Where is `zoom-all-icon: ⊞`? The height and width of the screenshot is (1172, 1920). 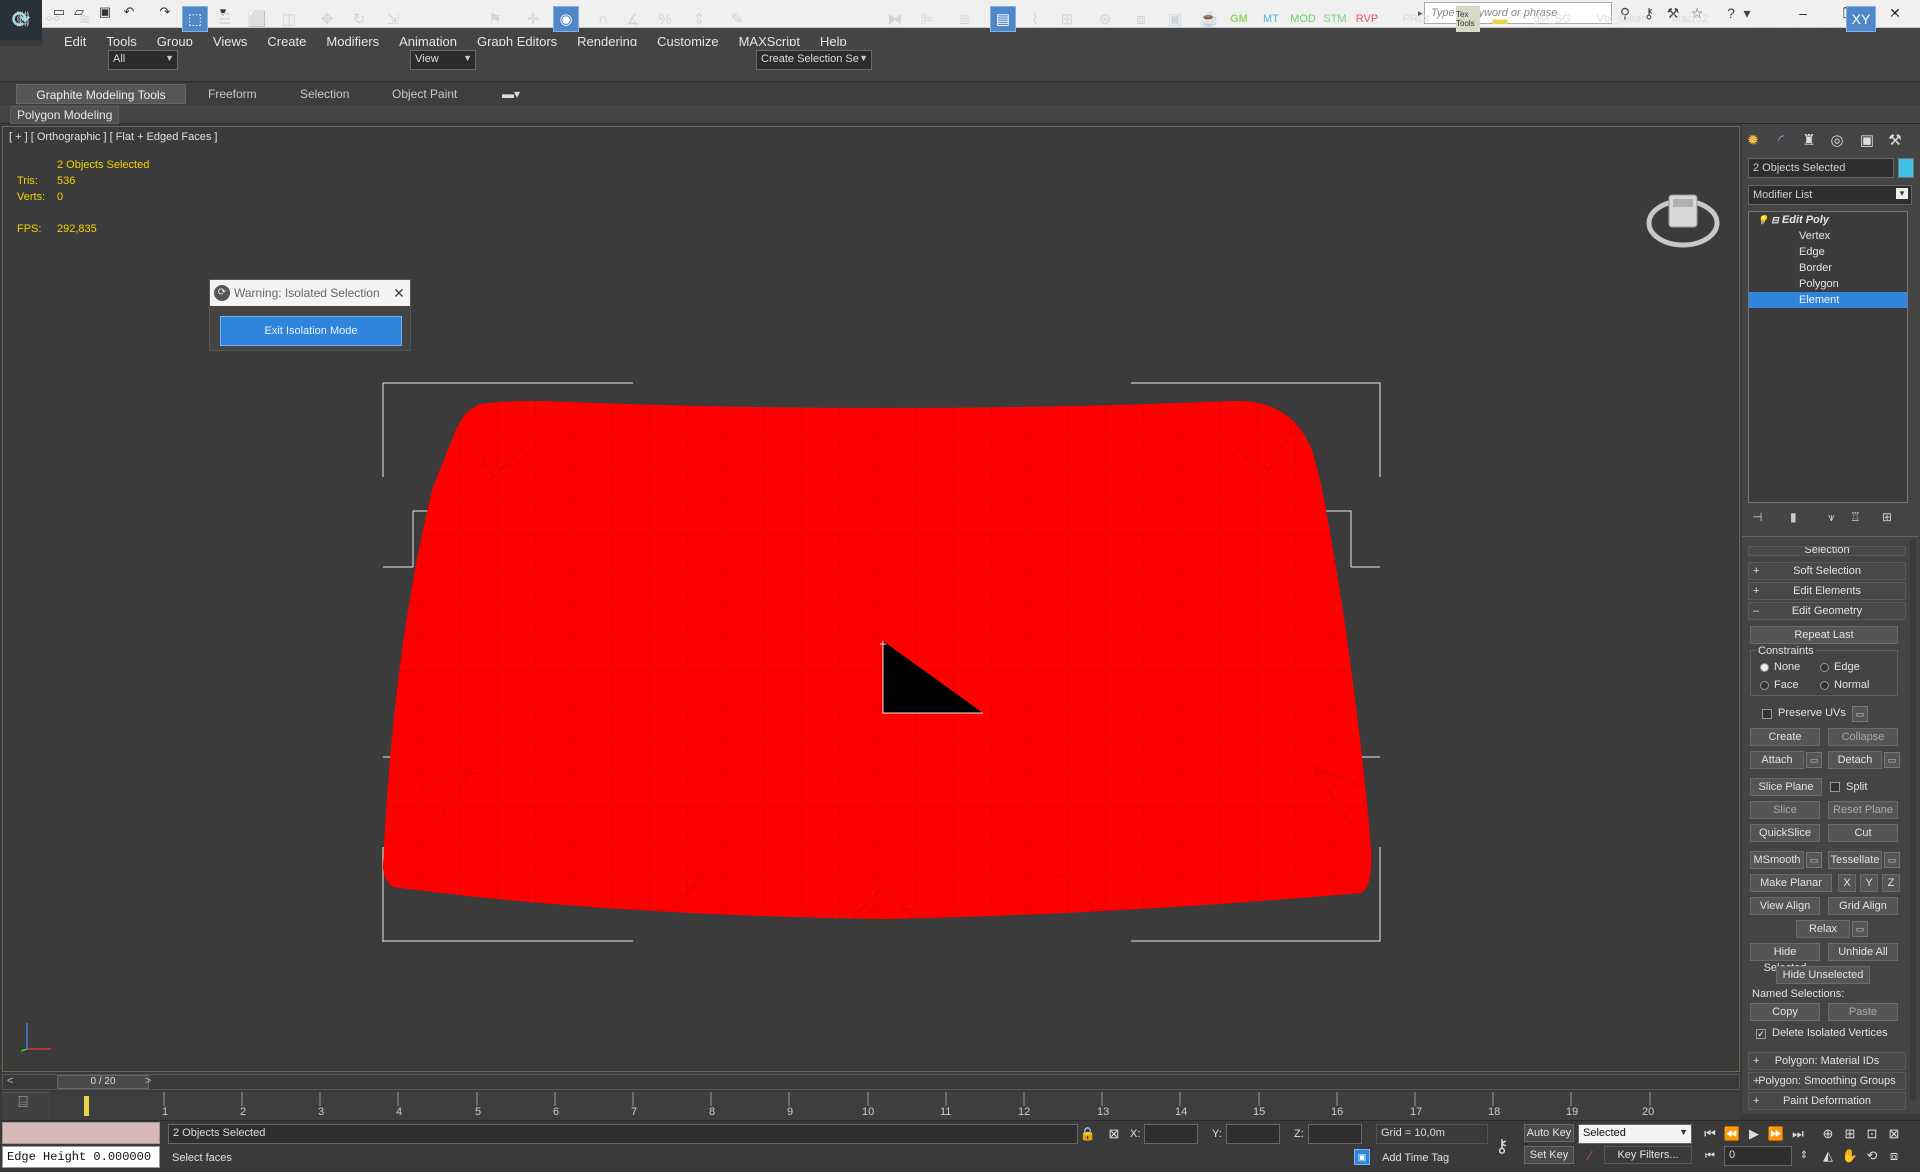
zoom-all-icon: ⊞ is located at coordinates (1850, 1134).